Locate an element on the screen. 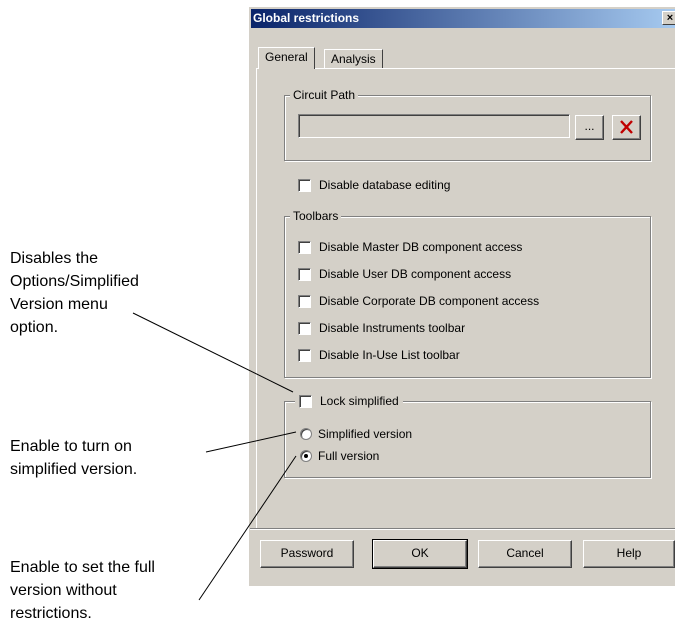 The width and height of the screenshot is (675, 625). button-separator is located at coordinates (462, 529).